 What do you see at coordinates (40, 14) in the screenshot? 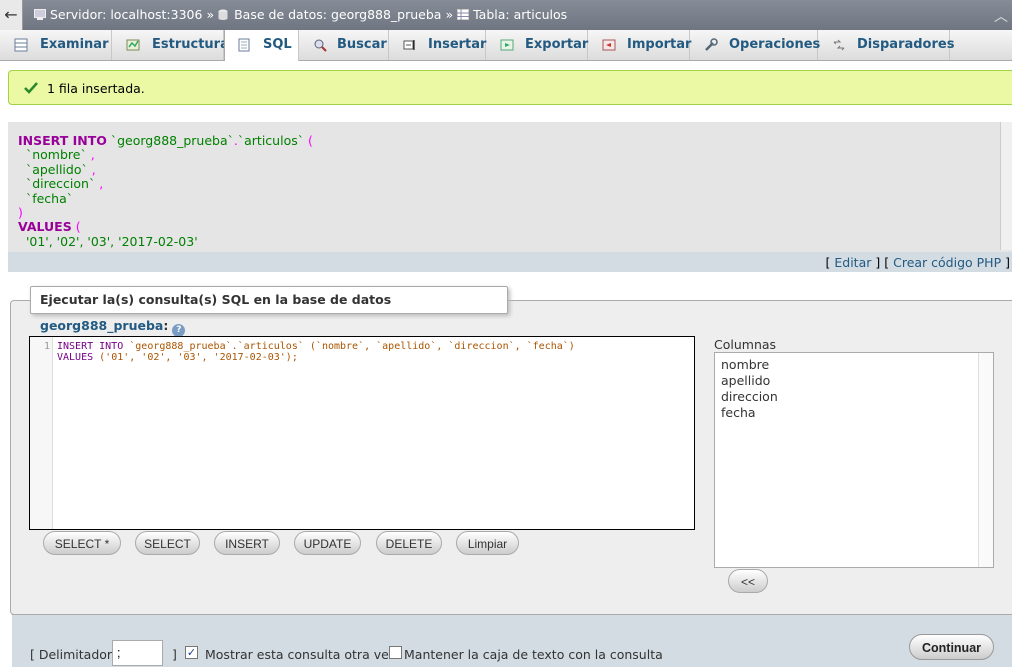
I see `server-icon` at bounding box center [40, 14].